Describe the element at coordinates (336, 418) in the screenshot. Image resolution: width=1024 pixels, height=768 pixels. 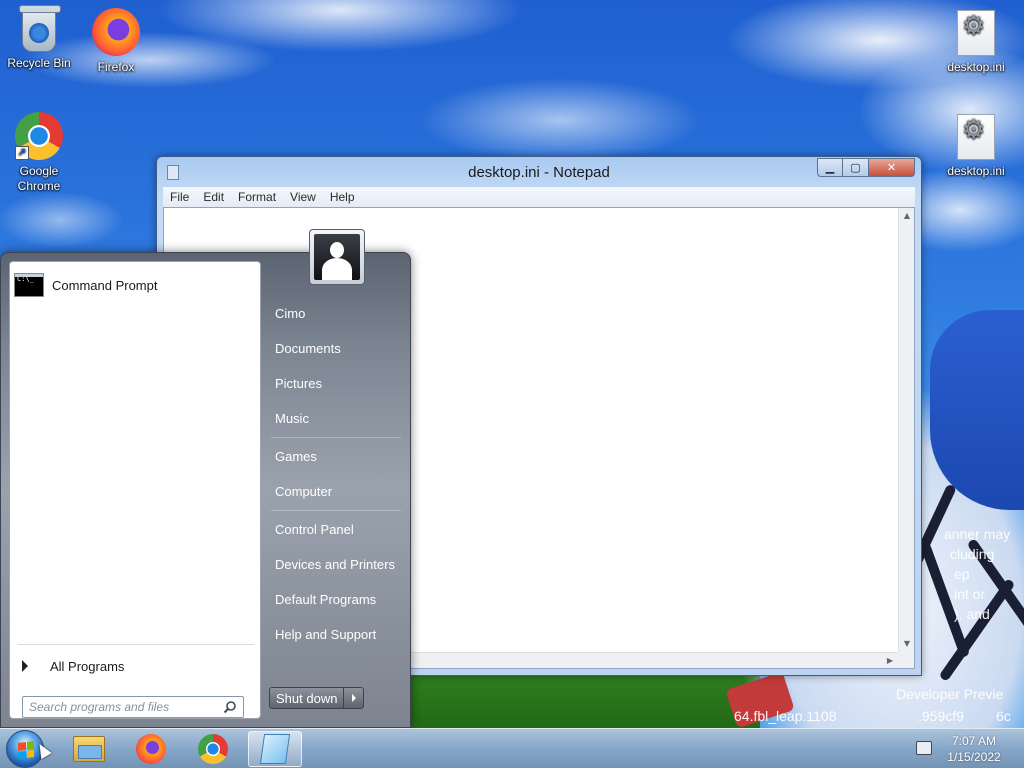
I see `start-item-music: Music` at that location.